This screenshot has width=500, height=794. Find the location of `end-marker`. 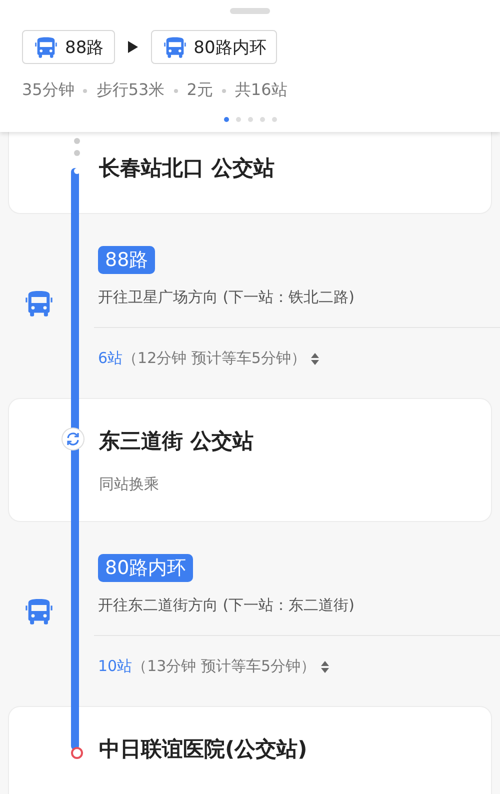

end-marker is located at coordinates (77, 753).